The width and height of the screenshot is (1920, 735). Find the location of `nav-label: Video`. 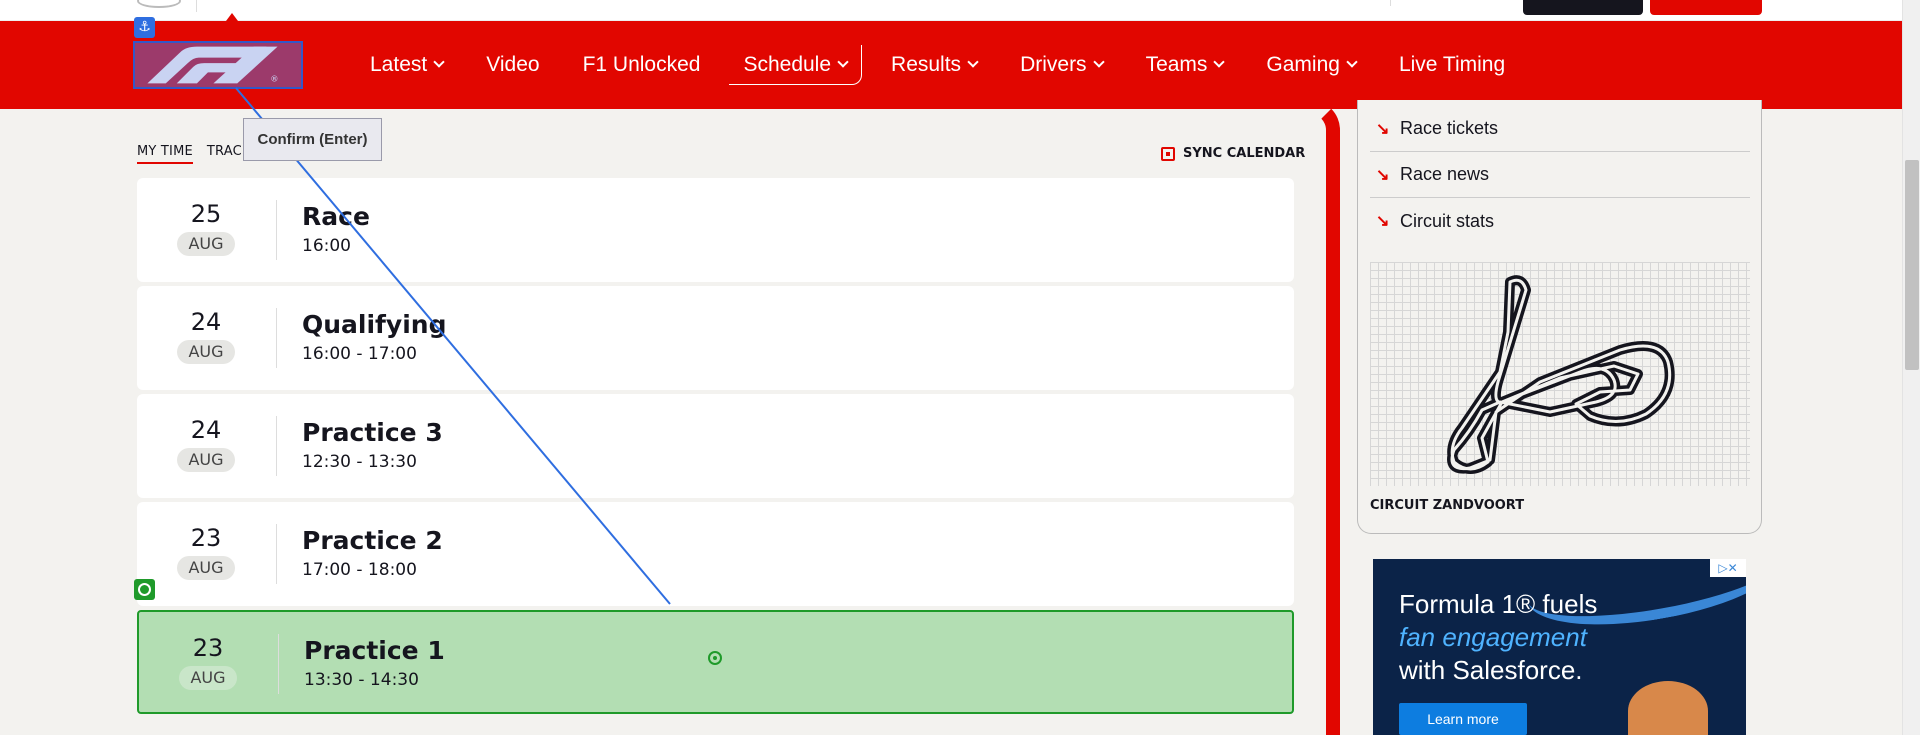

nav-label: Video is located at coordinates (513, 64).